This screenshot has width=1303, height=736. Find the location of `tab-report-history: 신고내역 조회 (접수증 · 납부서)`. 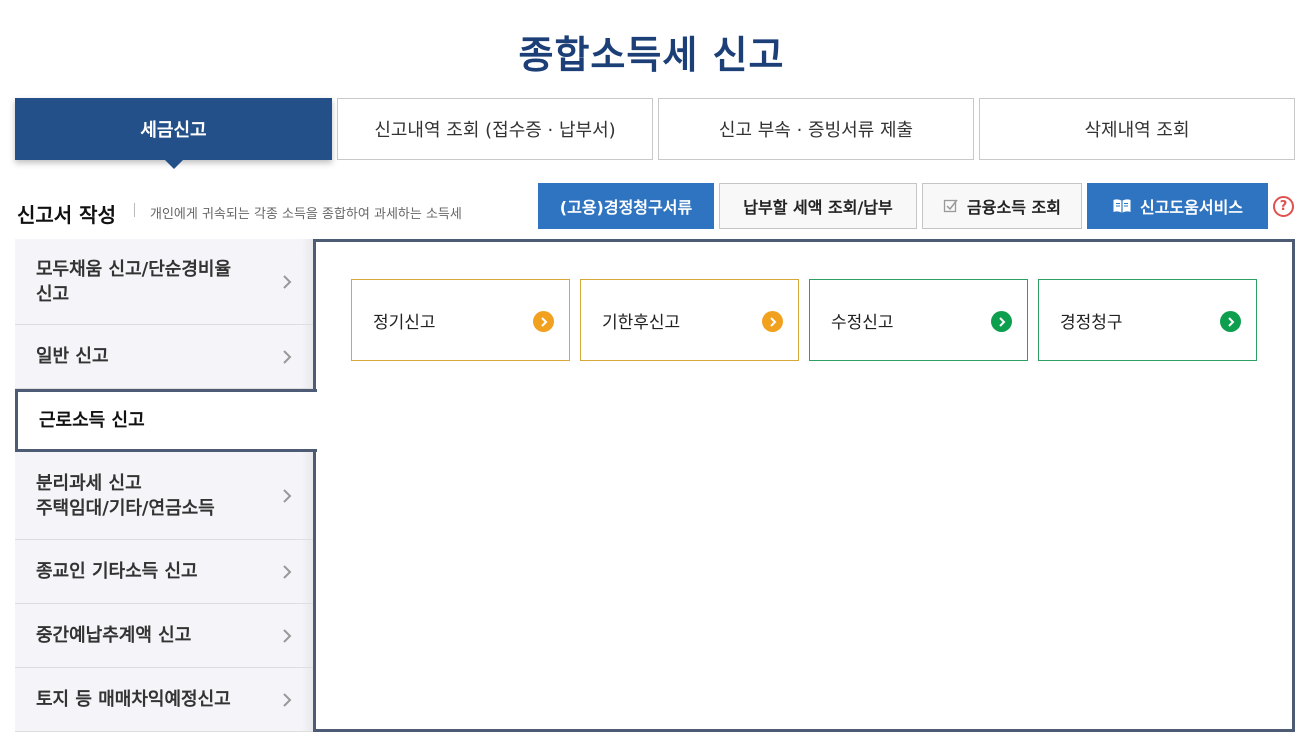

tab-report-history: 신고내역 조회 (접수증 · 납부서) is located at coordinates (495, 129).